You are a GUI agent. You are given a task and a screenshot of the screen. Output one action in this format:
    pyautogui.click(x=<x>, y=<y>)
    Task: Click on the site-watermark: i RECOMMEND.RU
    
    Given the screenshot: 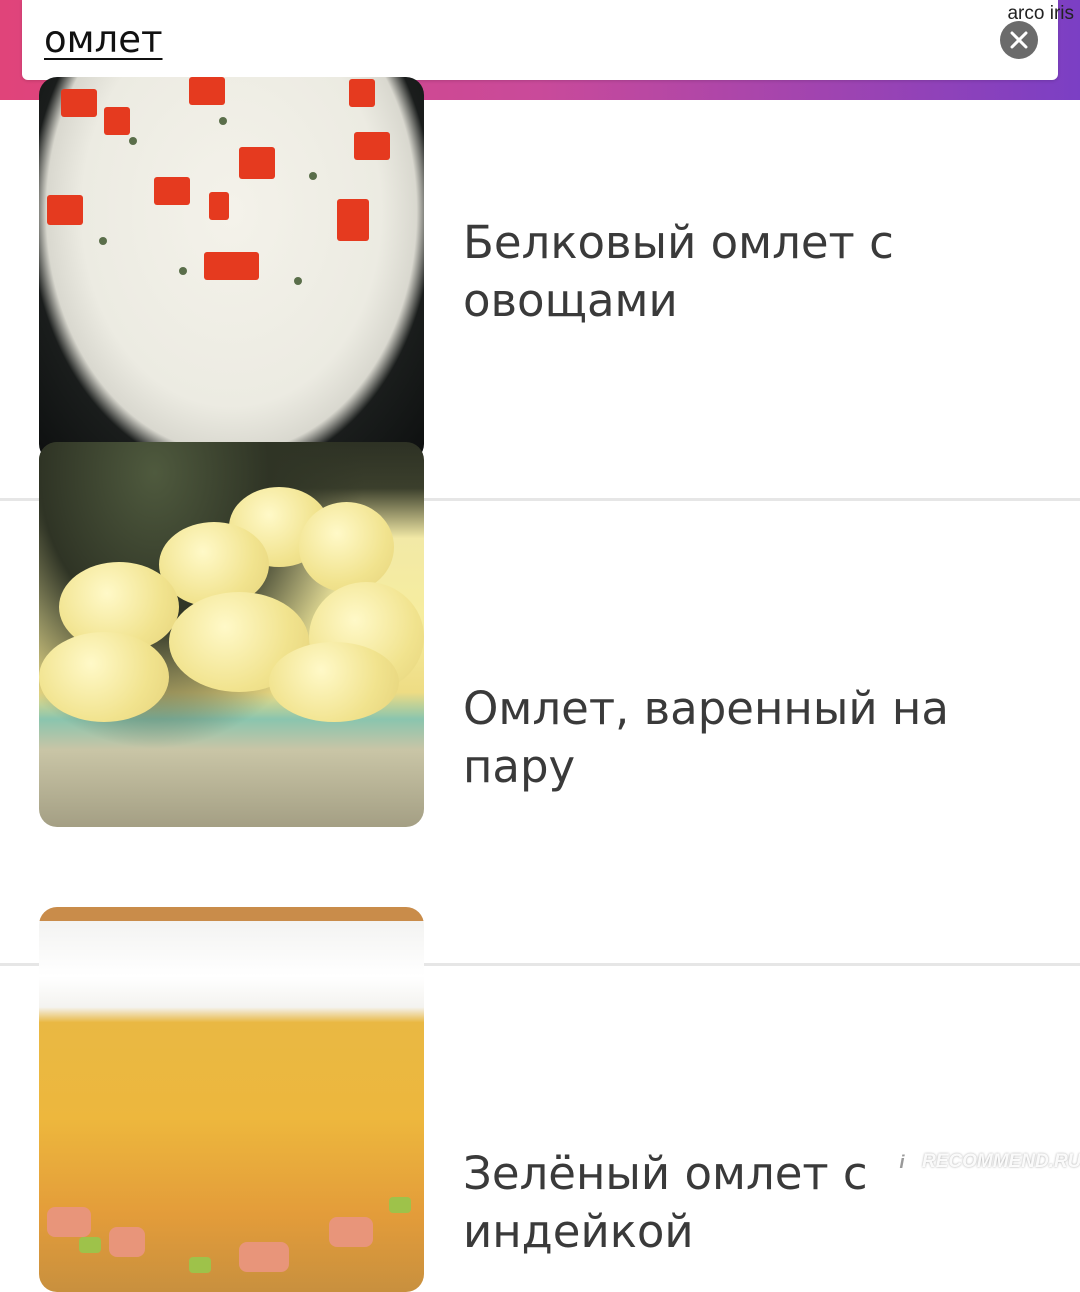 What is the action you would take?
    pyautogui.click(x=984, y=1162)
    